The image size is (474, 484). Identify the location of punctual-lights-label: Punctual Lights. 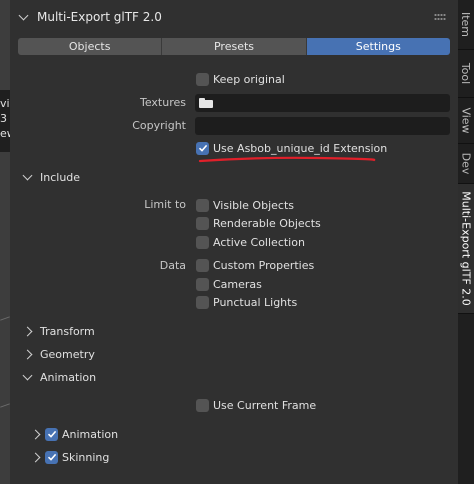
(255, 302).